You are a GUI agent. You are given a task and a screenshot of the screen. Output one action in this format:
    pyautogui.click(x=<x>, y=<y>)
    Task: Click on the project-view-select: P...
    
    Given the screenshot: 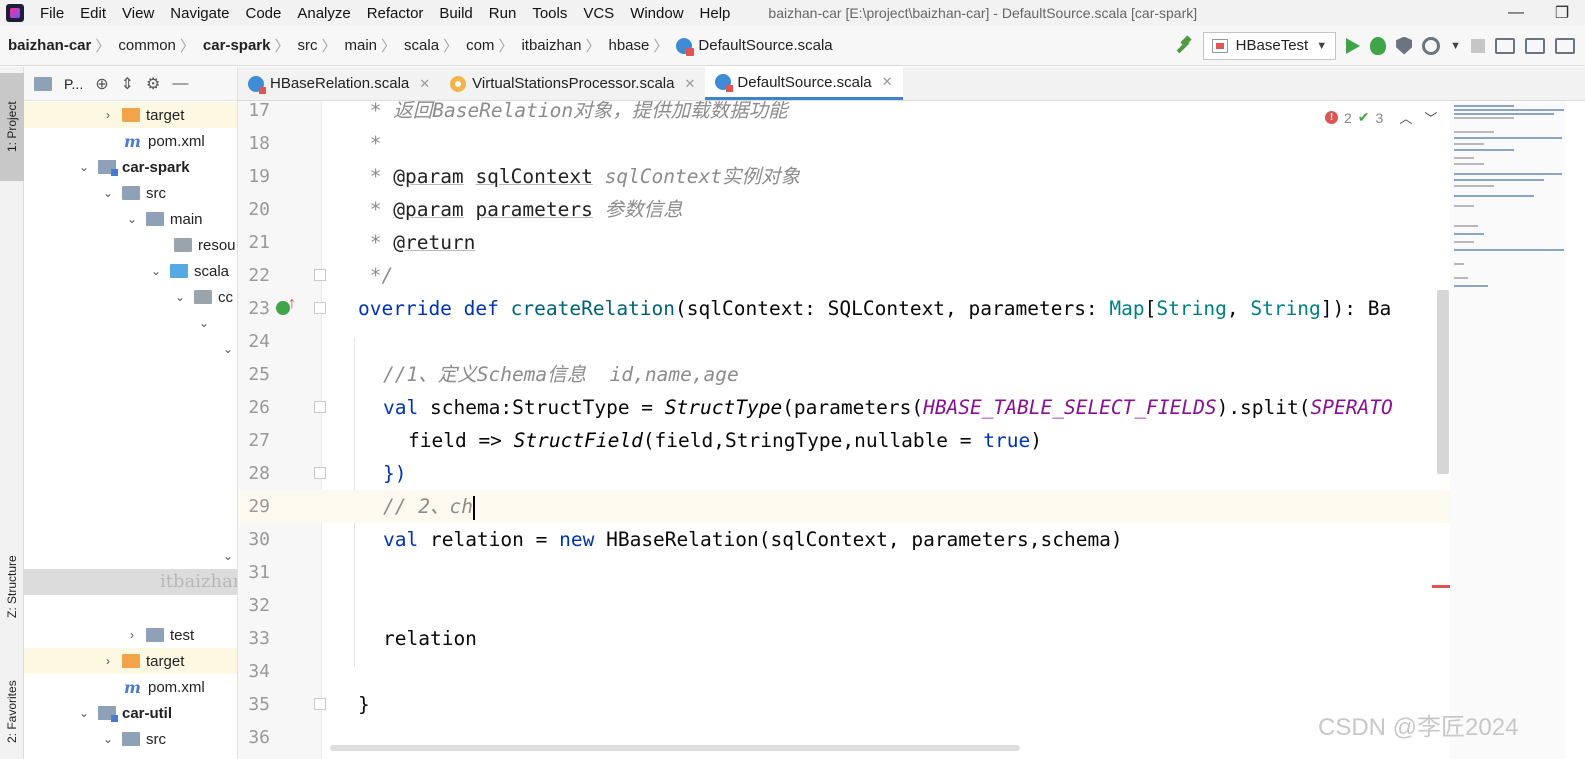 What is the action you would take?
    pyautogui.click(x=73, y=84)
    